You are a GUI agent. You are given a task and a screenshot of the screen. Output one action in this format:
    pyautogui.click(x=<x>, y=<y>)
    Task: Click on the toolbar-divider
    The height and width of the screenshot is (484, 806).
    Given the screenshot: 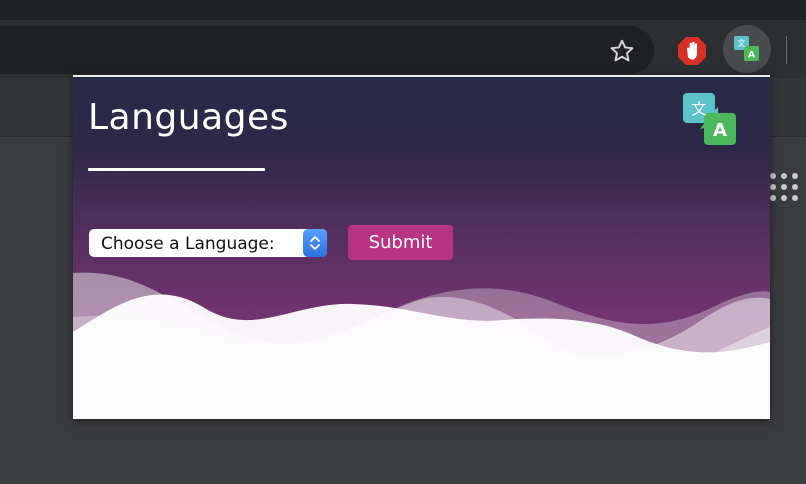 What is the action you would take?
    pyautogui.click(x=786, y=50)
    